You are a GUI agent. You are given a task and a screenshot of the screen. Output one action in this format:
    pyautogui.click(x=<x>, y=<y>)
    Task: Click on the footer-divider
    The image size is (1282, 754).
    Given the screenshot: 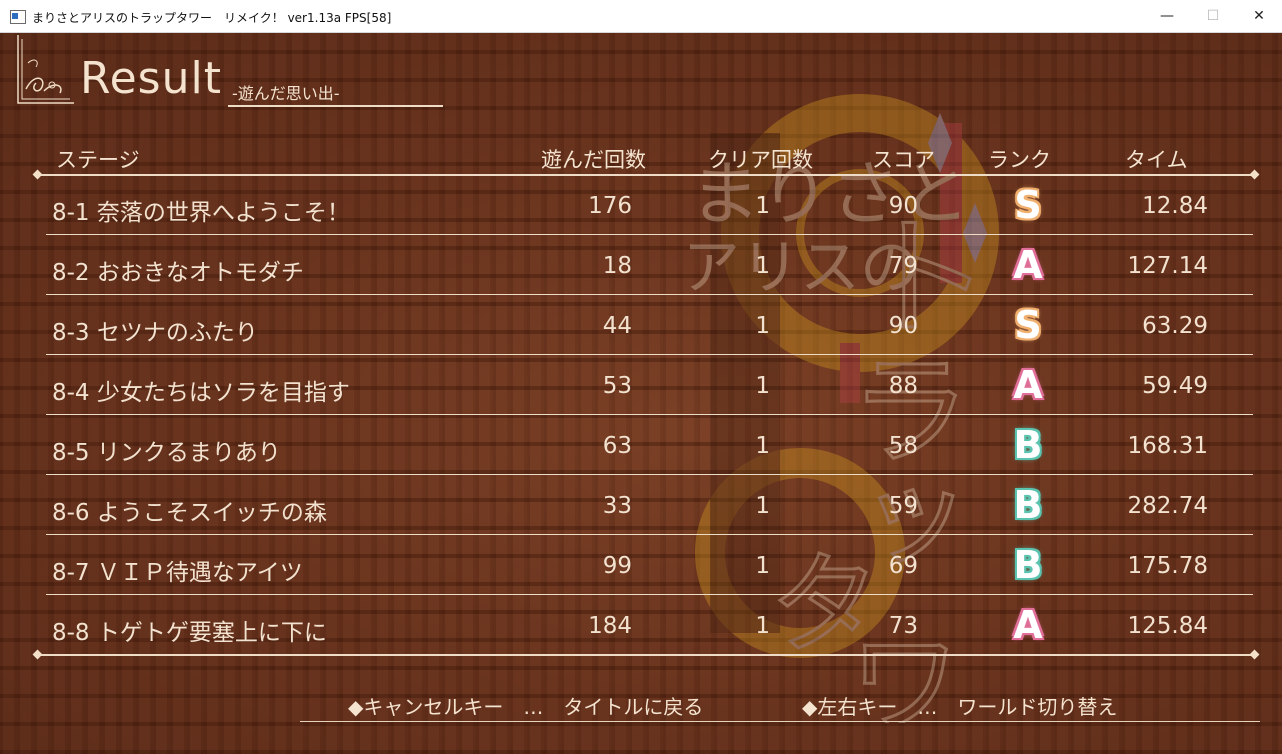 What is the action you would take?
    pyautogui.click(x=780, y=721)
    